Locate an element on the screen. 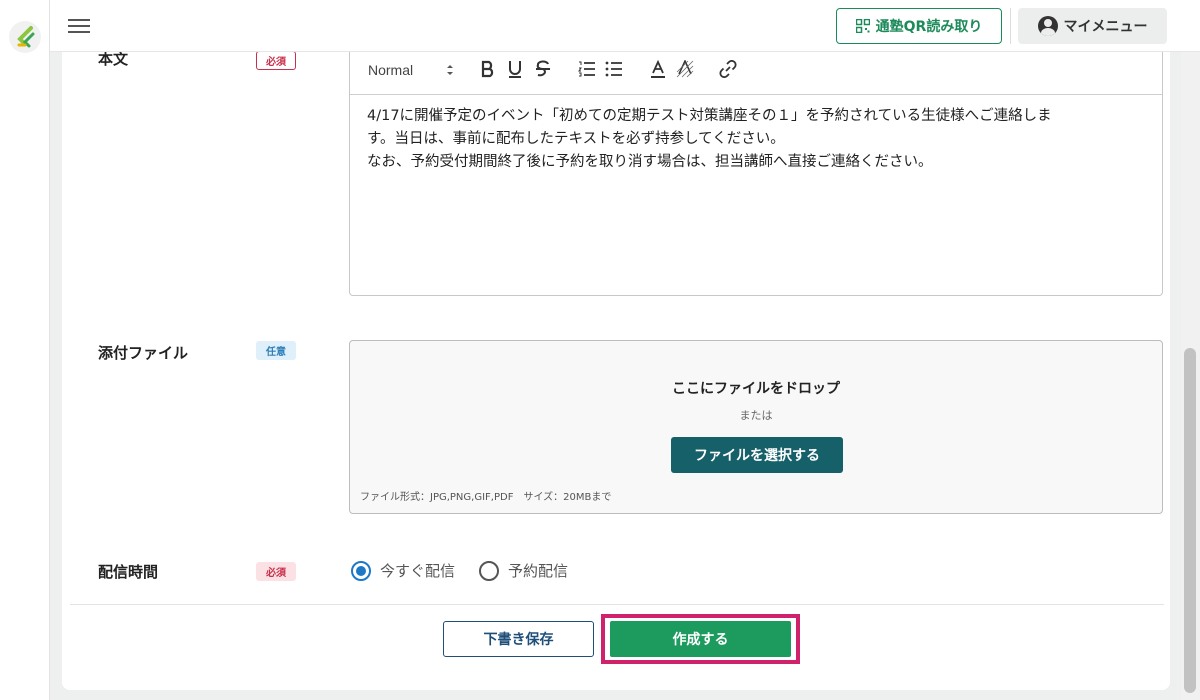  radio-send-now: 今すぐ配信 is located at coordinates (403, 570).